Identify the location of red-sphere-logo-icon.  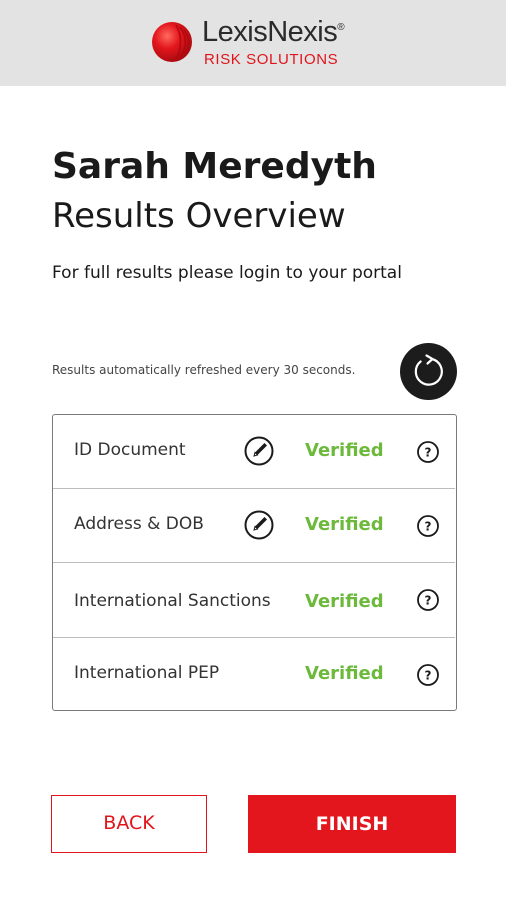
(172, 42).